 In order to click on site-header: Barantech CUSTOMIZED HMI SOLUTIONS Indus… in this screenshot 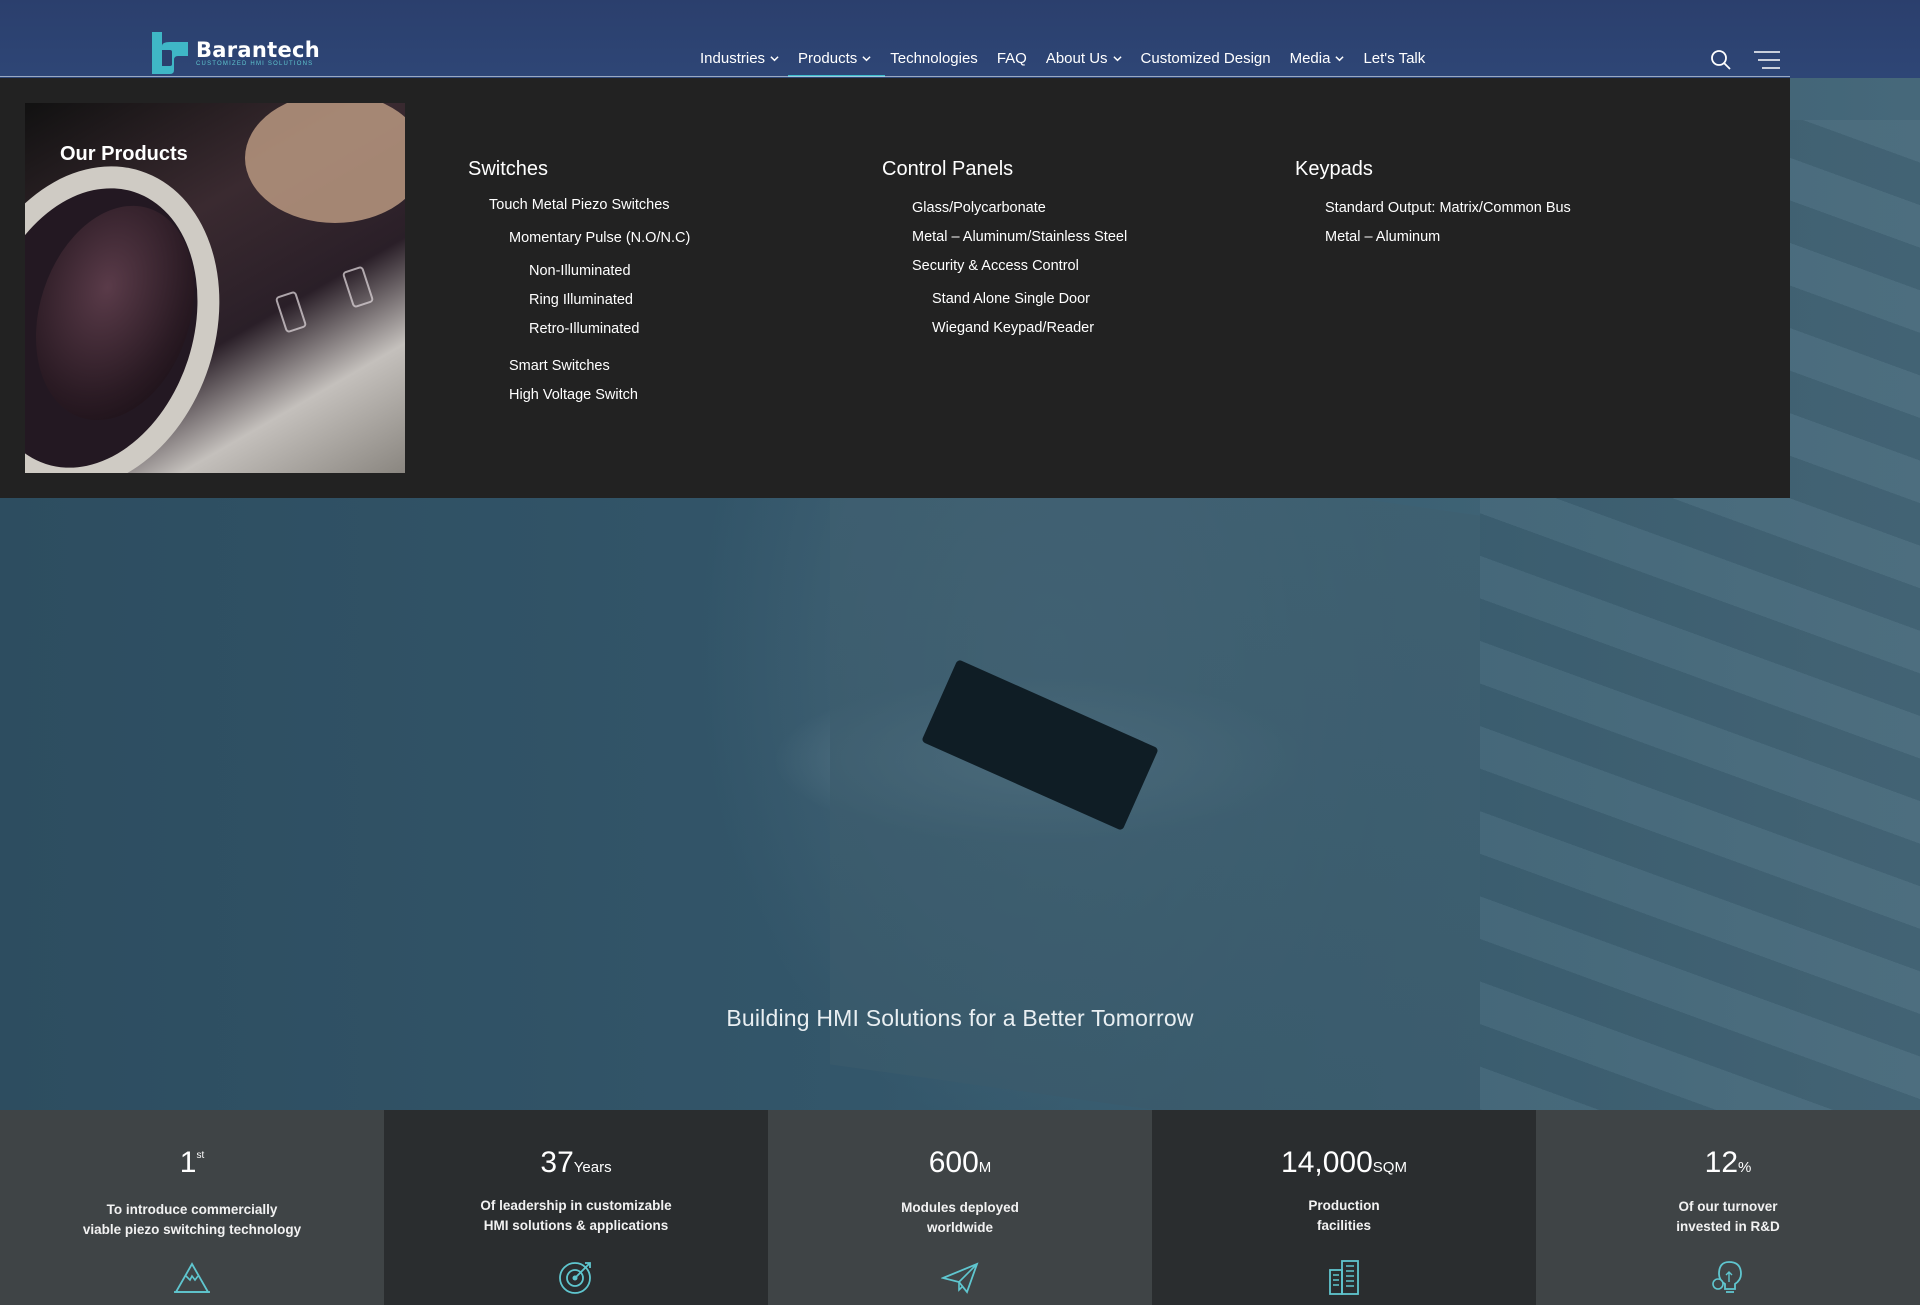, I will do `click(960, 39)`.